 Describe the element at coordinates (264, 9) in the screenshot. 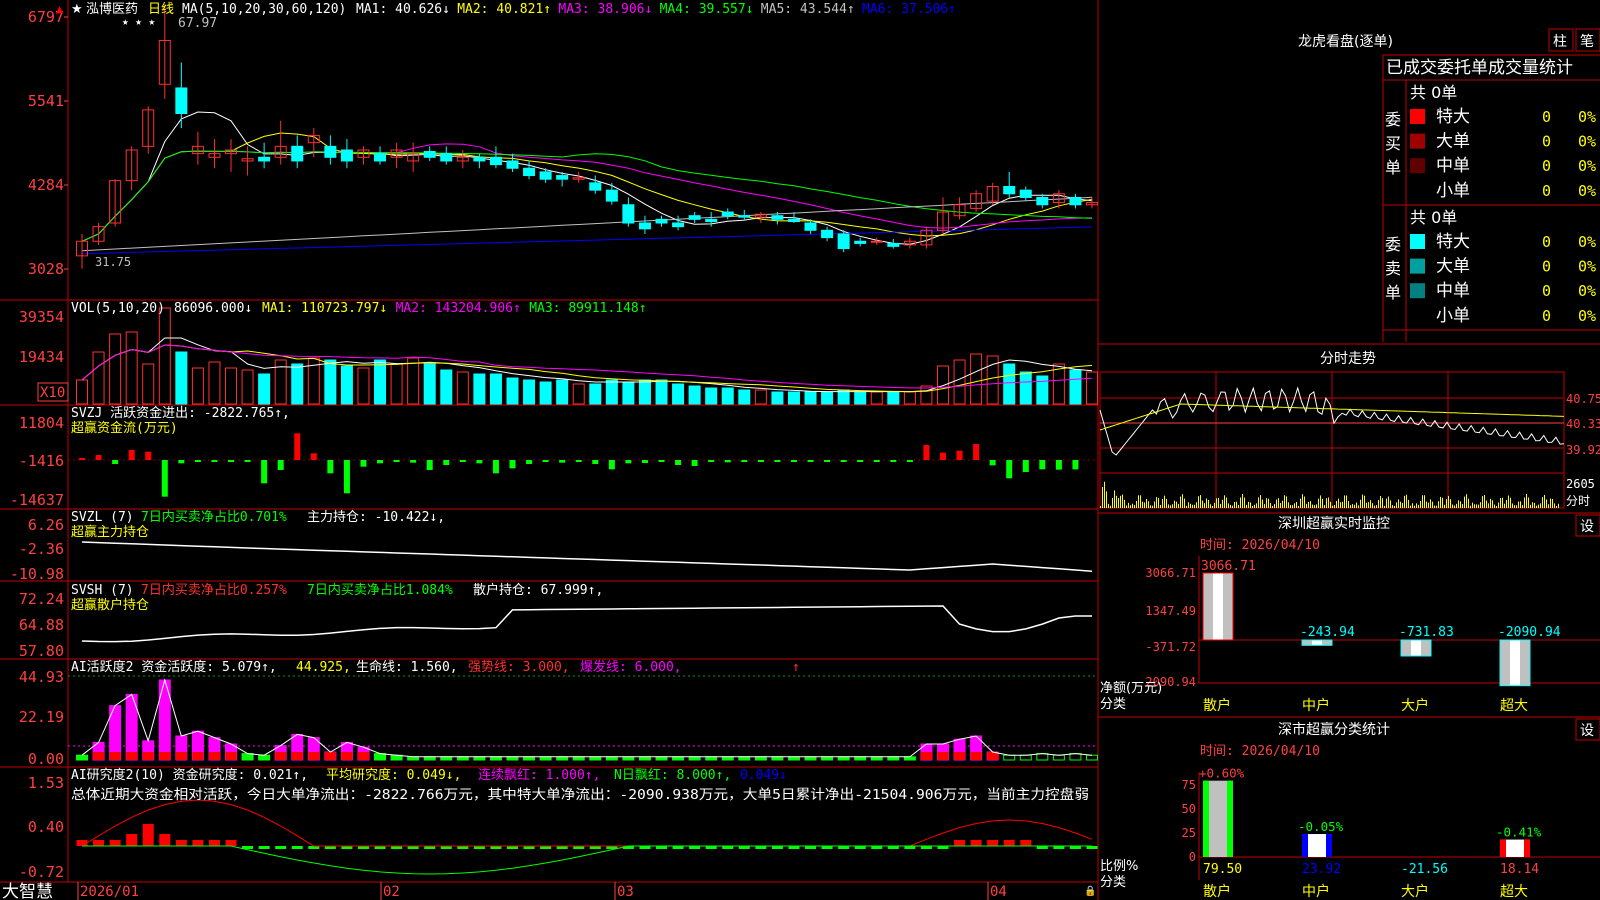

I see `ma-title: MA(5,10,20,30,60,120)` at that location.